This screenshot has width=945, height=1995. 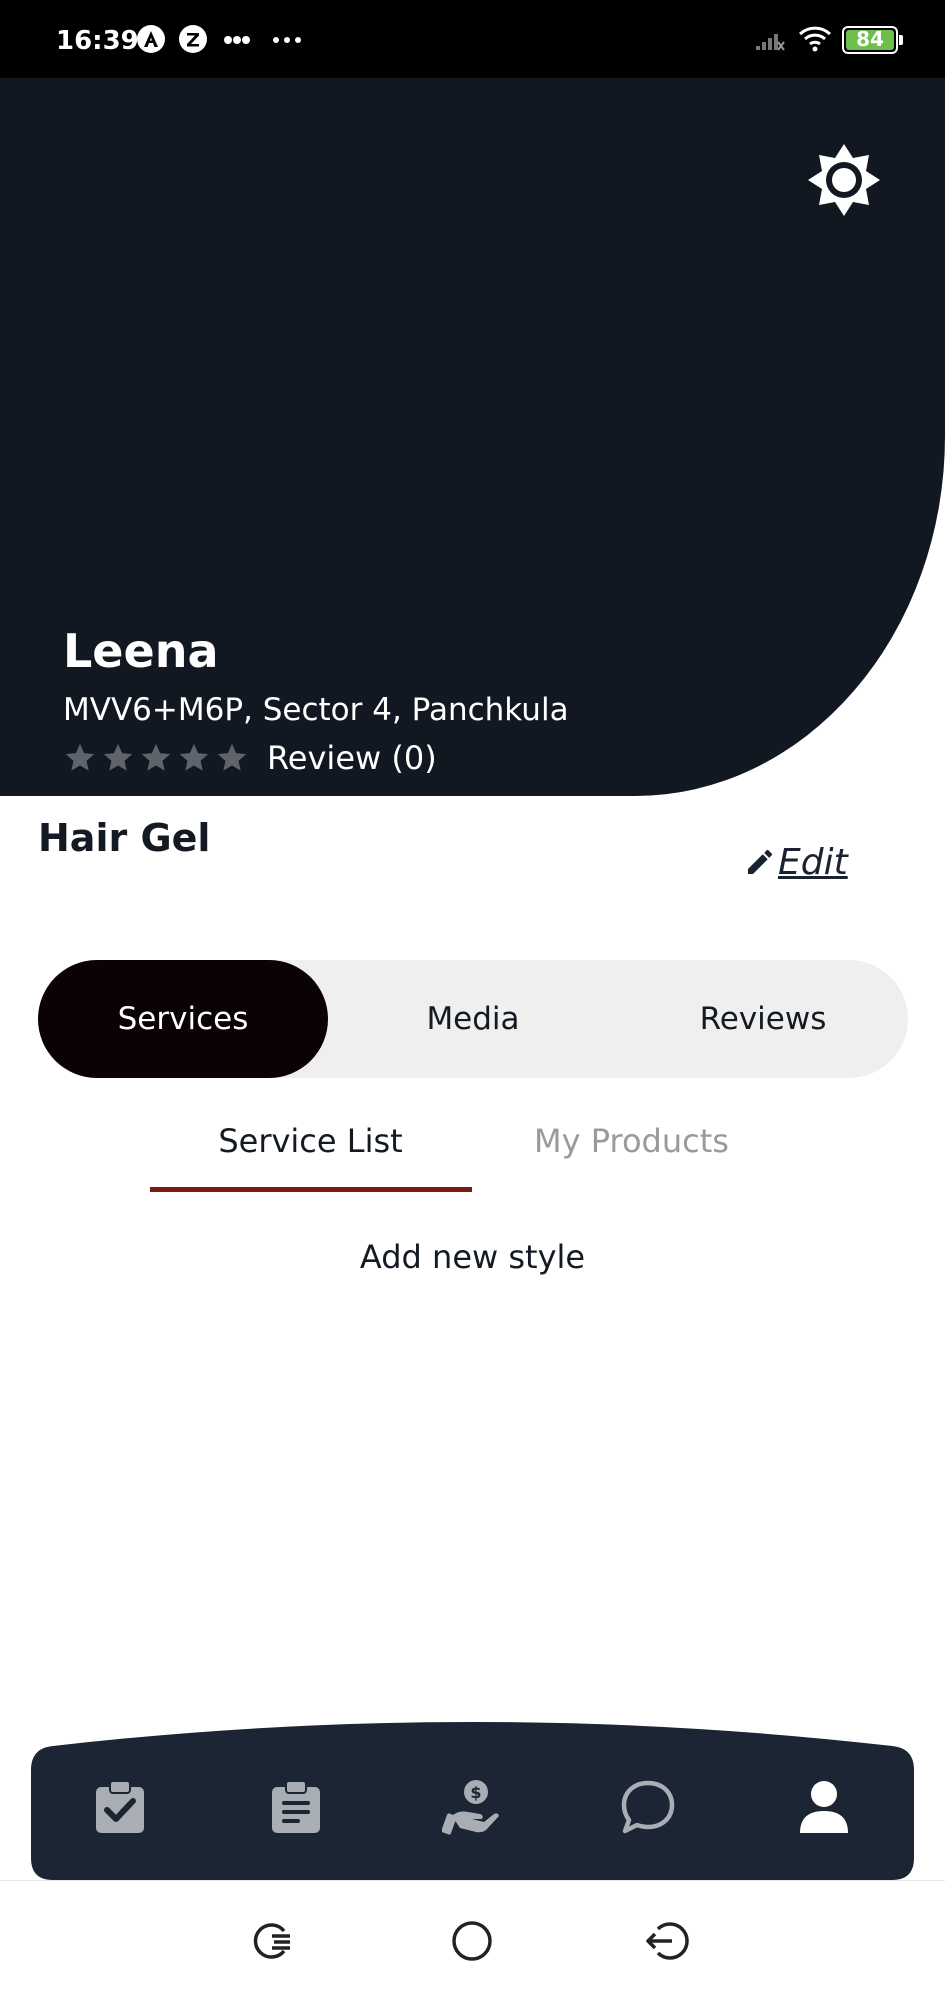 I want to click on recents-icon, so click(x=272, y=1941).